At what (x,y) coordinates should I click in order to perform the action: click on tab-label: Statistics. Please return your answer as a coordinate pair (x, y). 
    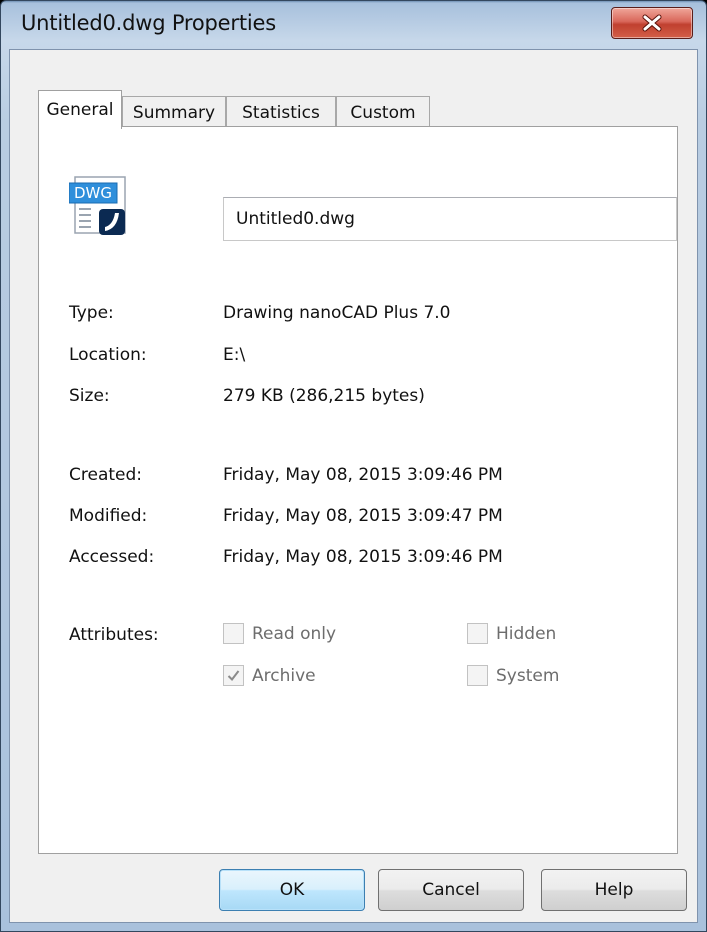
    Looking at the image, I should click on (281, 112).